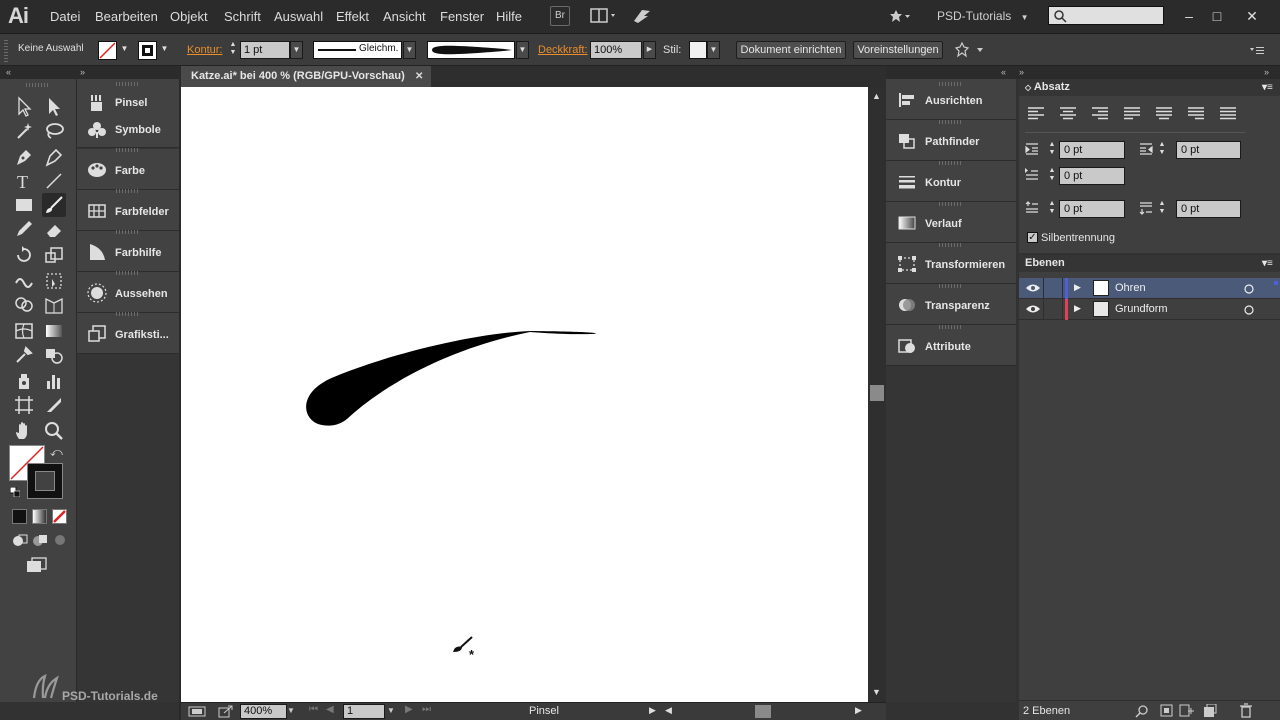 Image resolution: width=1280 pixels, height=720 pixels. I want to click on first-line-indent-field: 0 pt, so click(1092, 176).